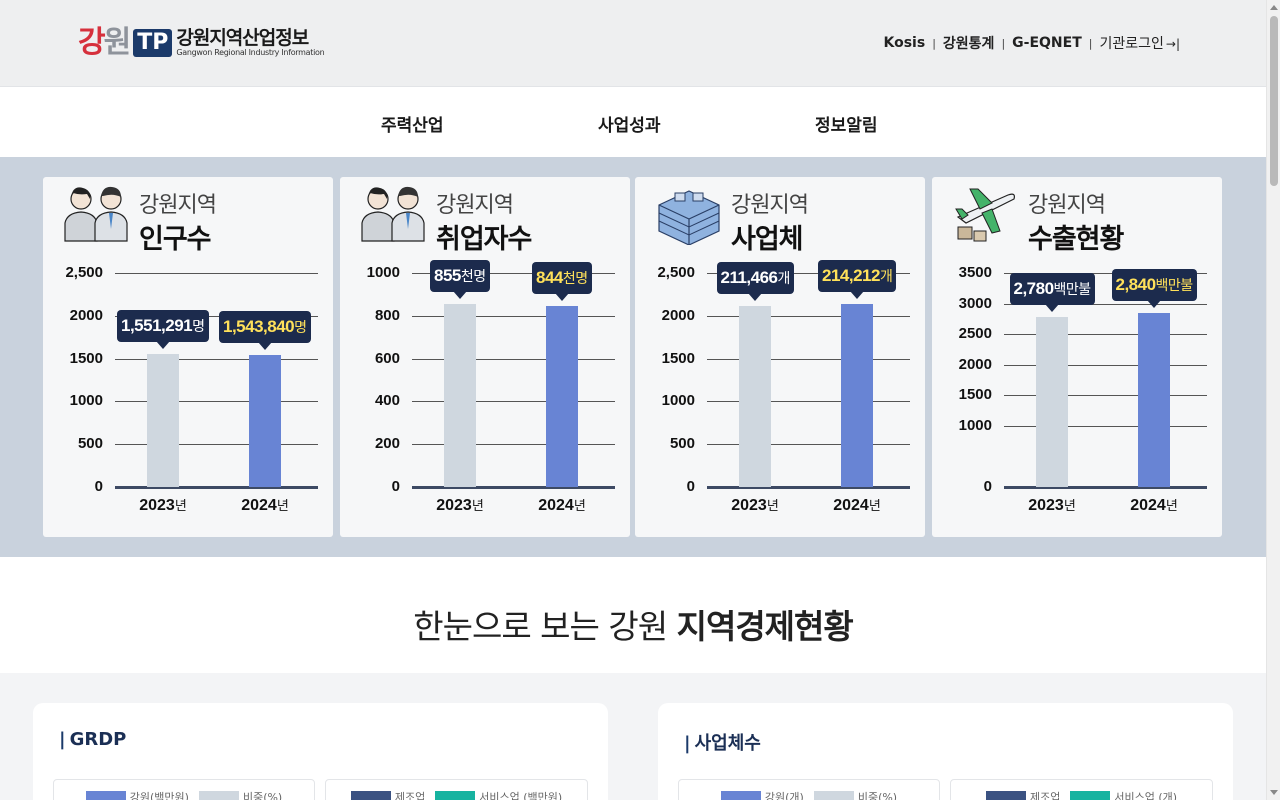 The image size is (1280, 800). I want to click on panel-title-text: 사업체수, so click(727, 743).